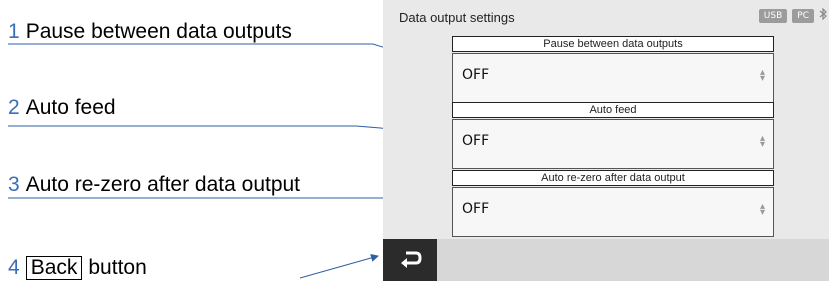 This screenshot has height=281, width=829. I want to click on annotation-text: Auto re-zero after data output, so click(163, 184).